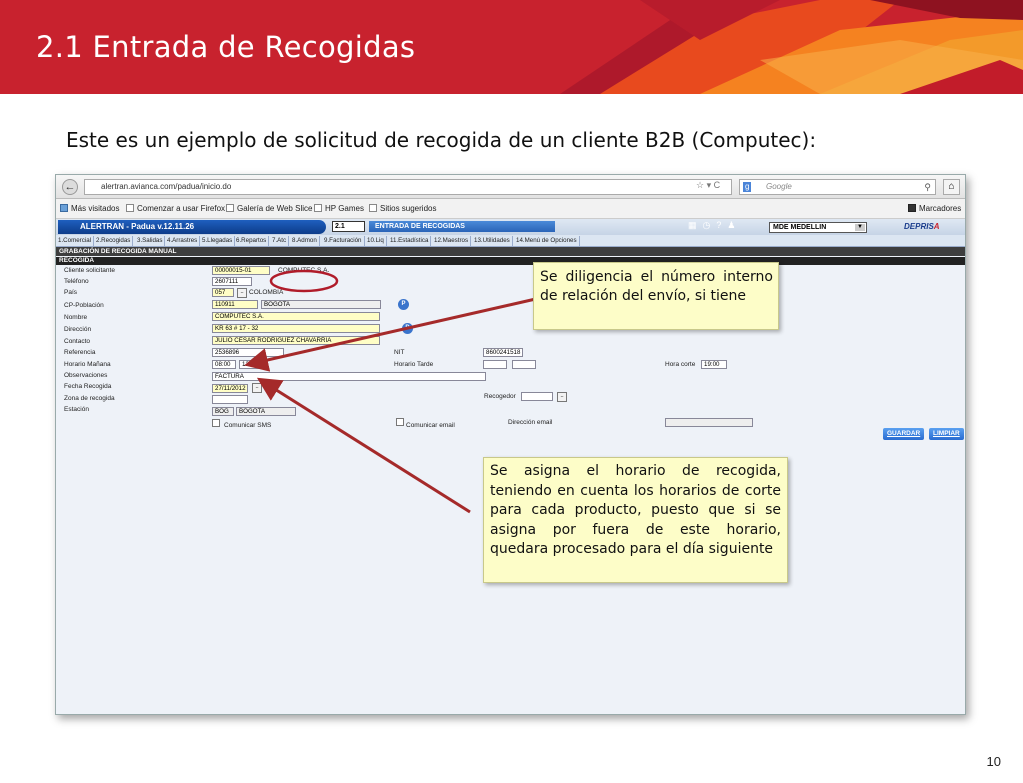  Describe the element at coordinates (166, 186) in the screenshot. I see `url-text: alertran.avianca.com/padua/inicio.do` at that location.